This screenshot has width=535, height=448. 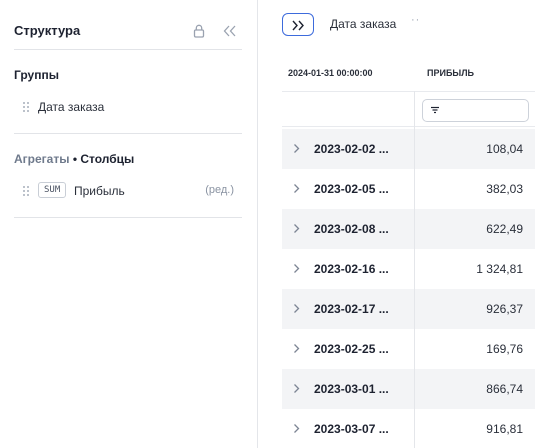 I want to click on row-profit-value: 926,37, so click(x=504, y=309).